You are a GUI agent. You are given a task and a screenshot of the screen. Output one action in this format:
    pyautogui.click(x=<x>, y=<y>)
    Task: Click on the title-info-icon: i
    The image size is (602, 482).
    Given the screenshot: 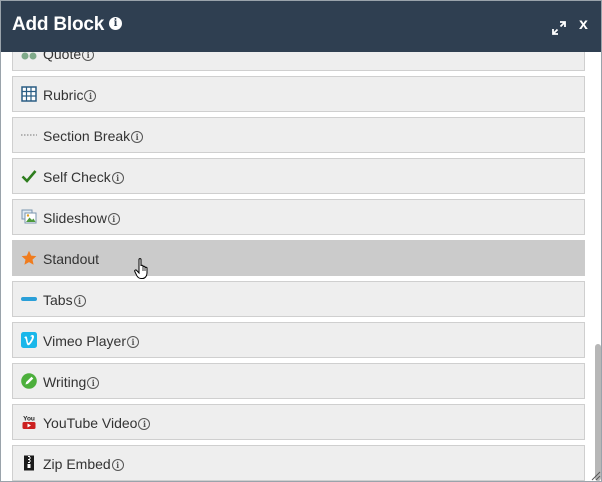 What is the action you would take?
    pyautogui.click(x=115, y=23)
    